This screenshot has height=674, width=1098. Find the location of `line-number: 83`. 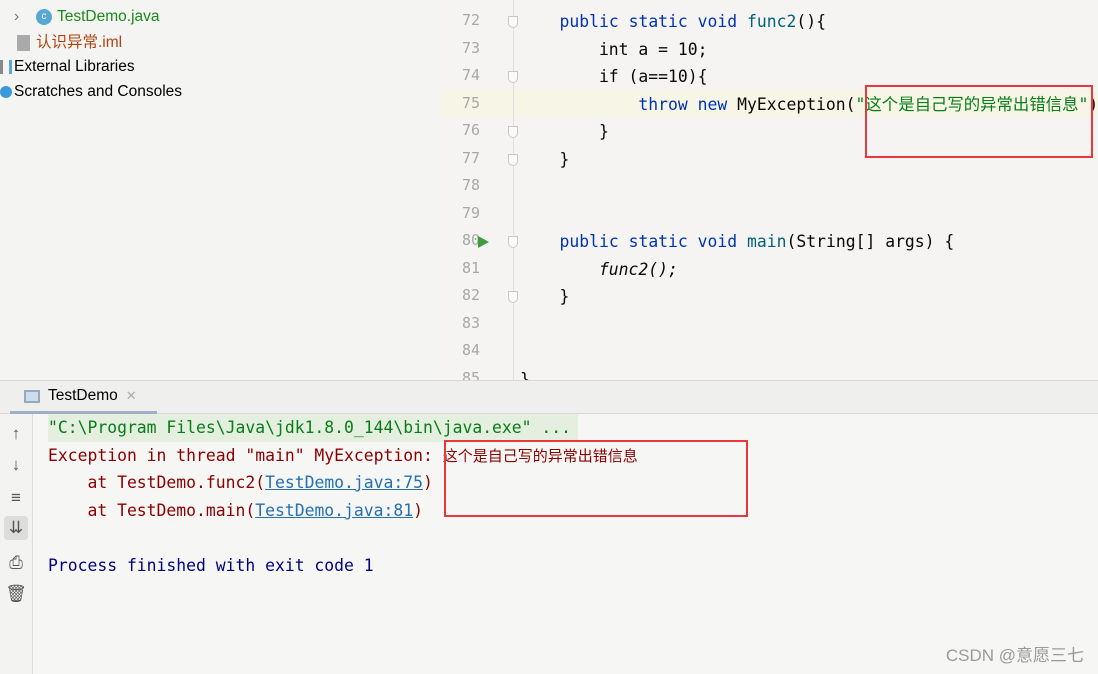

line-number: 83 is located at coordinates (470, 322).